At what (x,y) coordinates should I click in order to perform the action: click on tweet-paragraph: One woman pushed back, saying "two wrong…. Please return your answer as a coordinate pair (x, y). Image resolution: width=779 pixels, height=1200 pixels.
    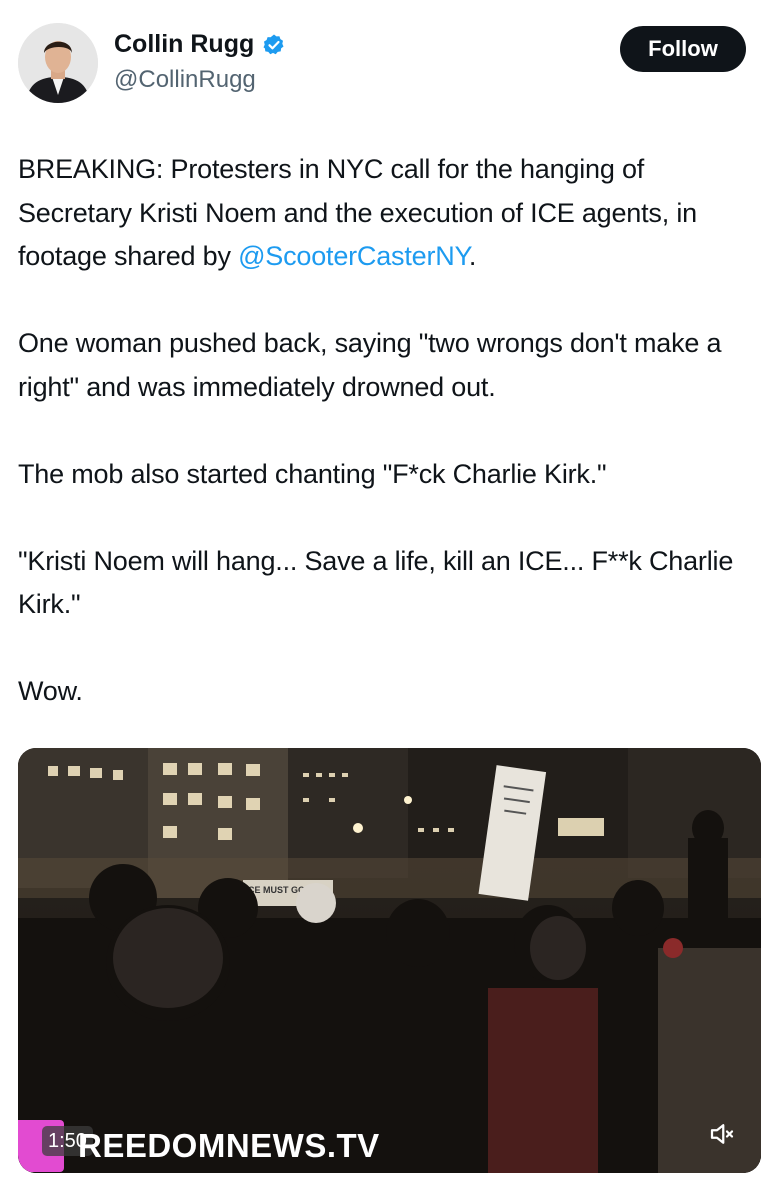
    Looking at the image, I should click on (370, 365).